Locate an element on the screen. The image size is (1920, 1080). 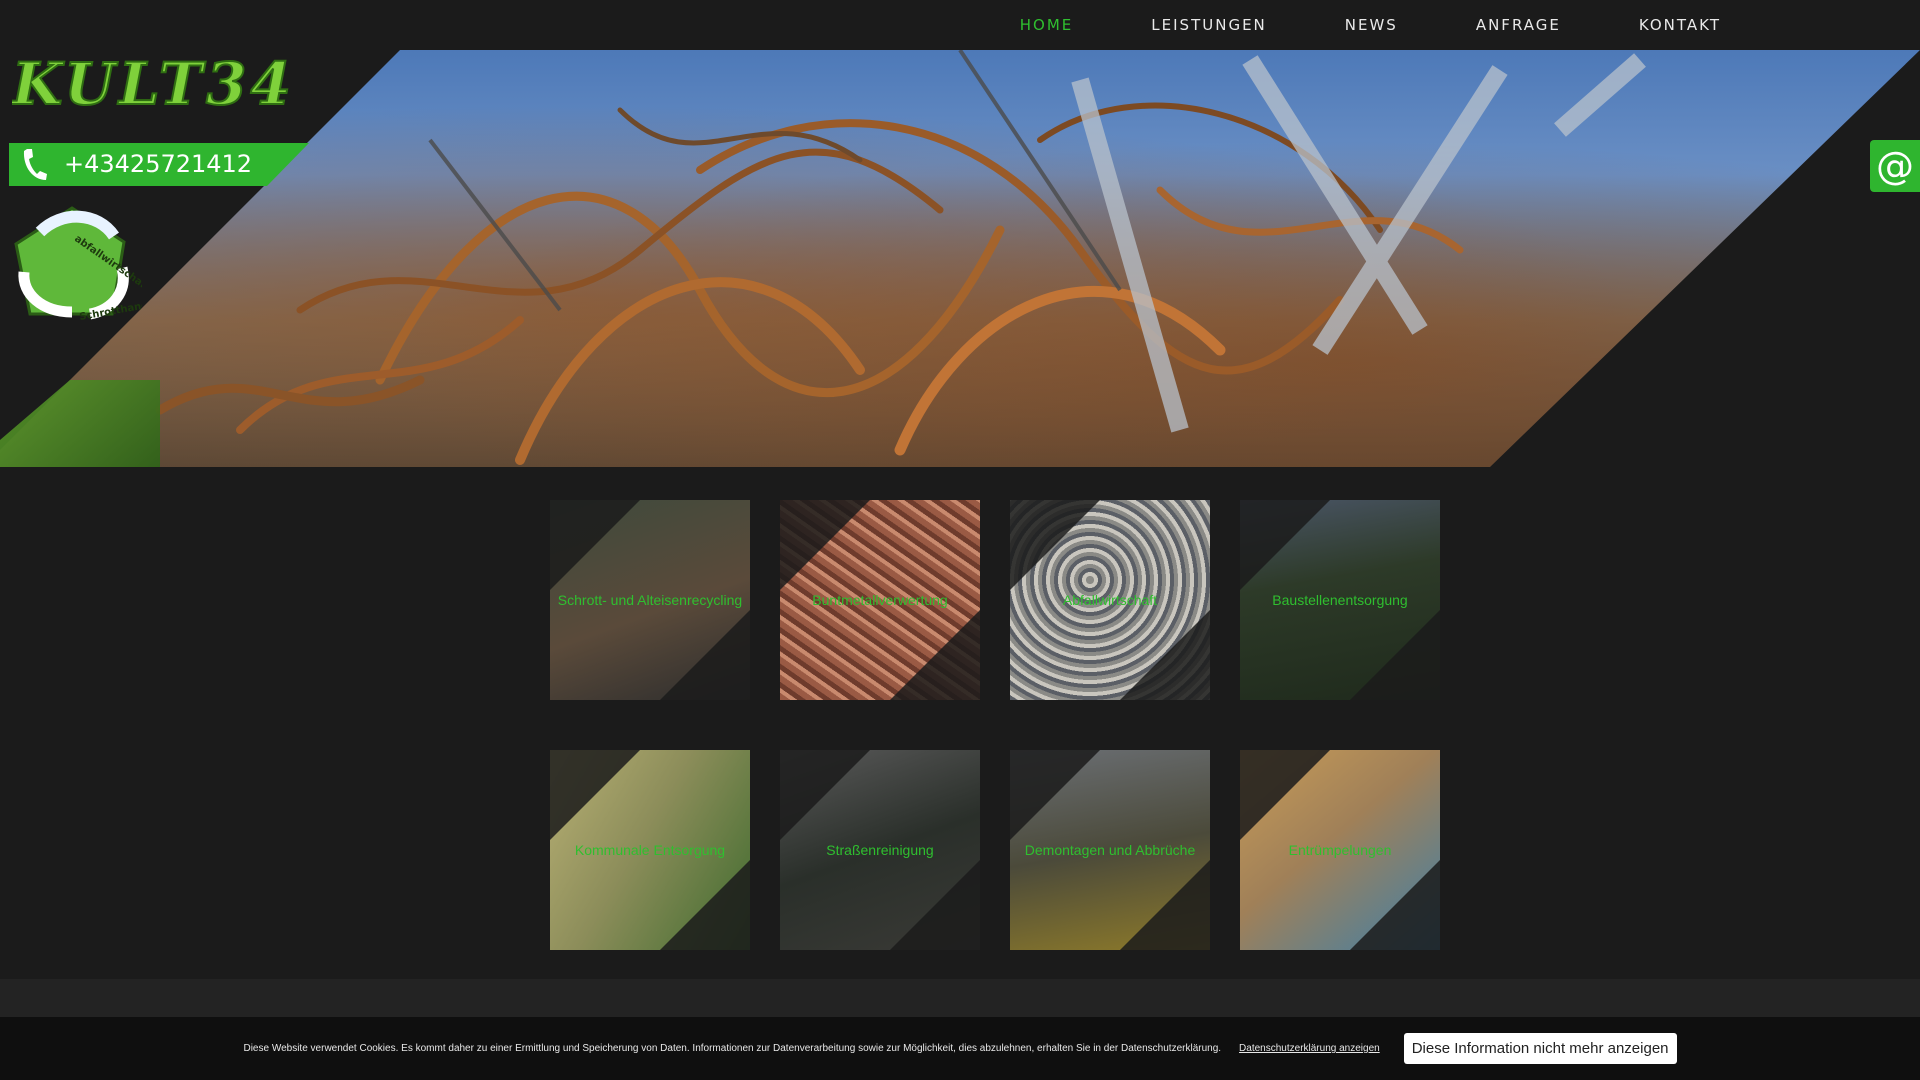
service-label: Schrott- und Alteisenrecycling is located at coordinates (650, 600).